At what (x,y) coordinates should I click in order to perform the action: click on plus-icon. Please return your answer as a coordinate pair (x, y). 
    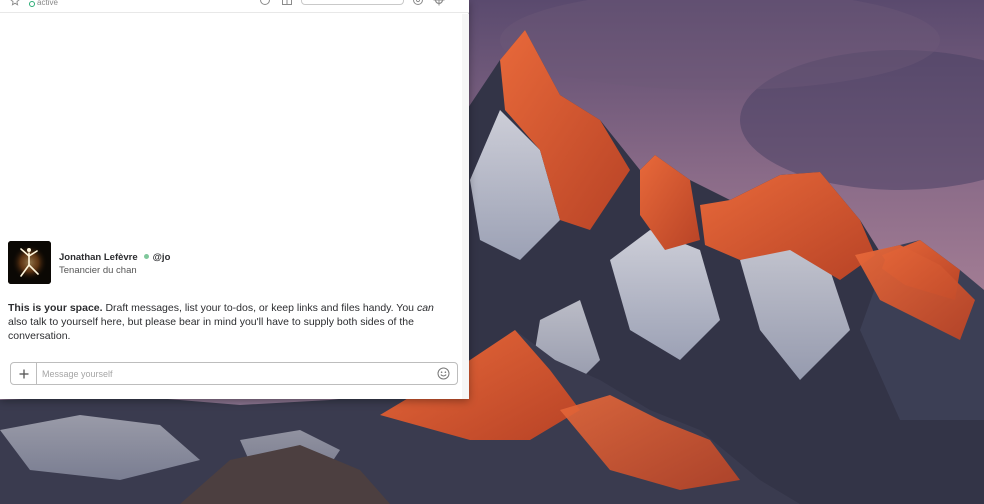
    Looking at the image, I should click on (24, 373).